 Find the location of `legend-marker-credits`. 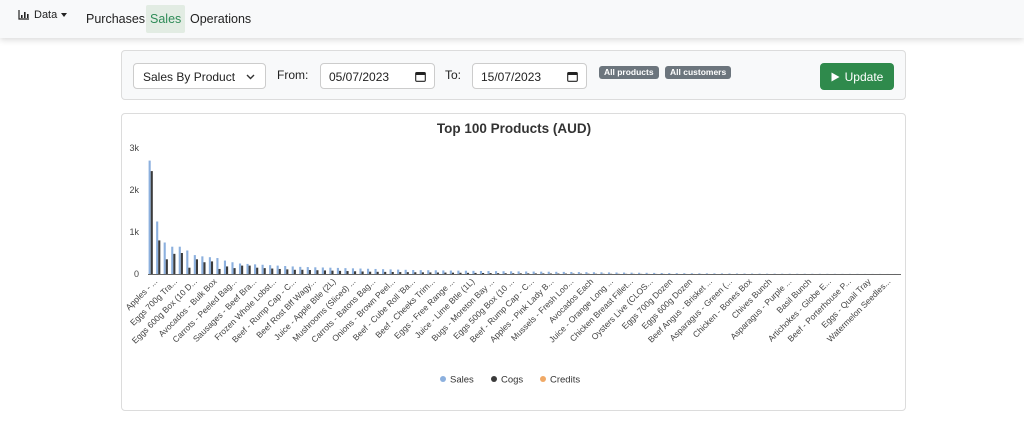

legend-marker-credits is located at coordinates (543, 379).